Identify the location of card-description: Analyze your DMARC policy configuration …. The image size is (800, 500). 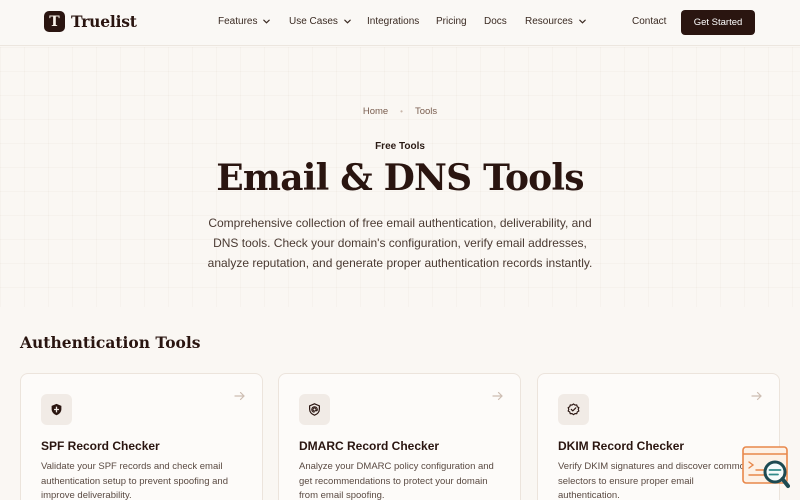
(396, 480).